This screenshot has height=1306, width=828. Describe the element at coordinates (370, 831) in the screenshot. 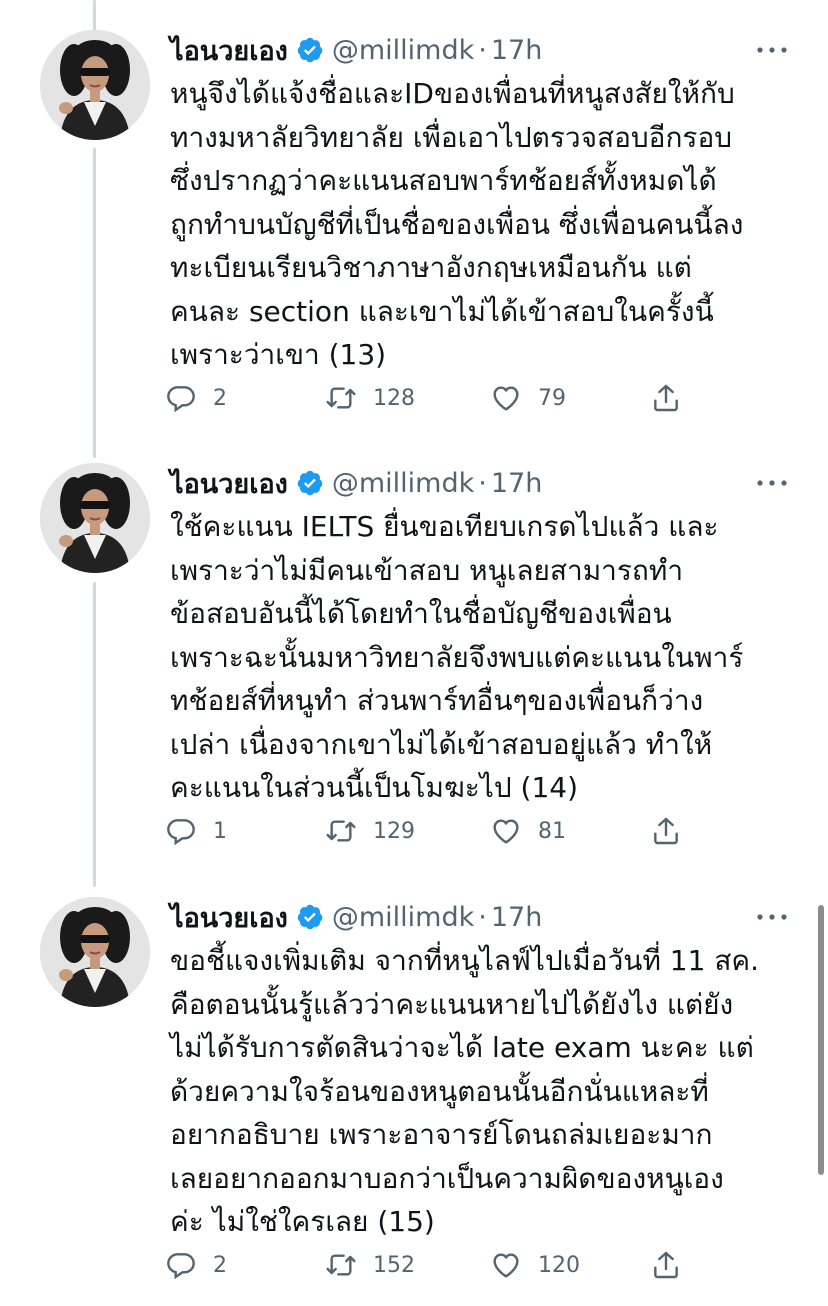

I see `retweet-button: 129` at that location.